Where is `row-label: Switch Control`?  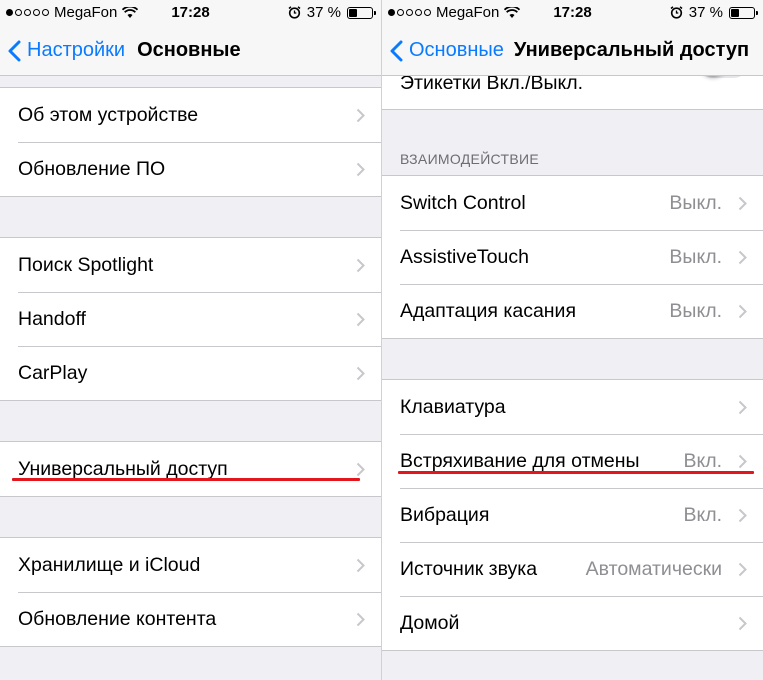
row-label: Switch Control is located at coordinates (463, 202).